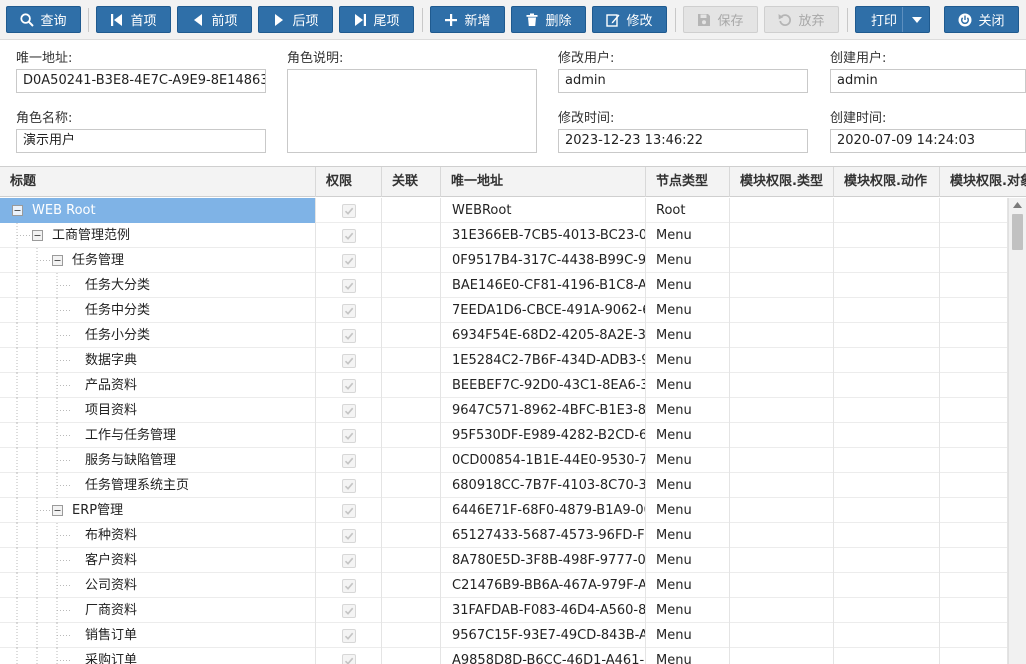 The height and width of the screenshot is (664, 1026). What do you see at coordinates (158, 335) in the screenshot?
I see `tree-title-cell: 任务小分类` at bounding box center [158, 335].